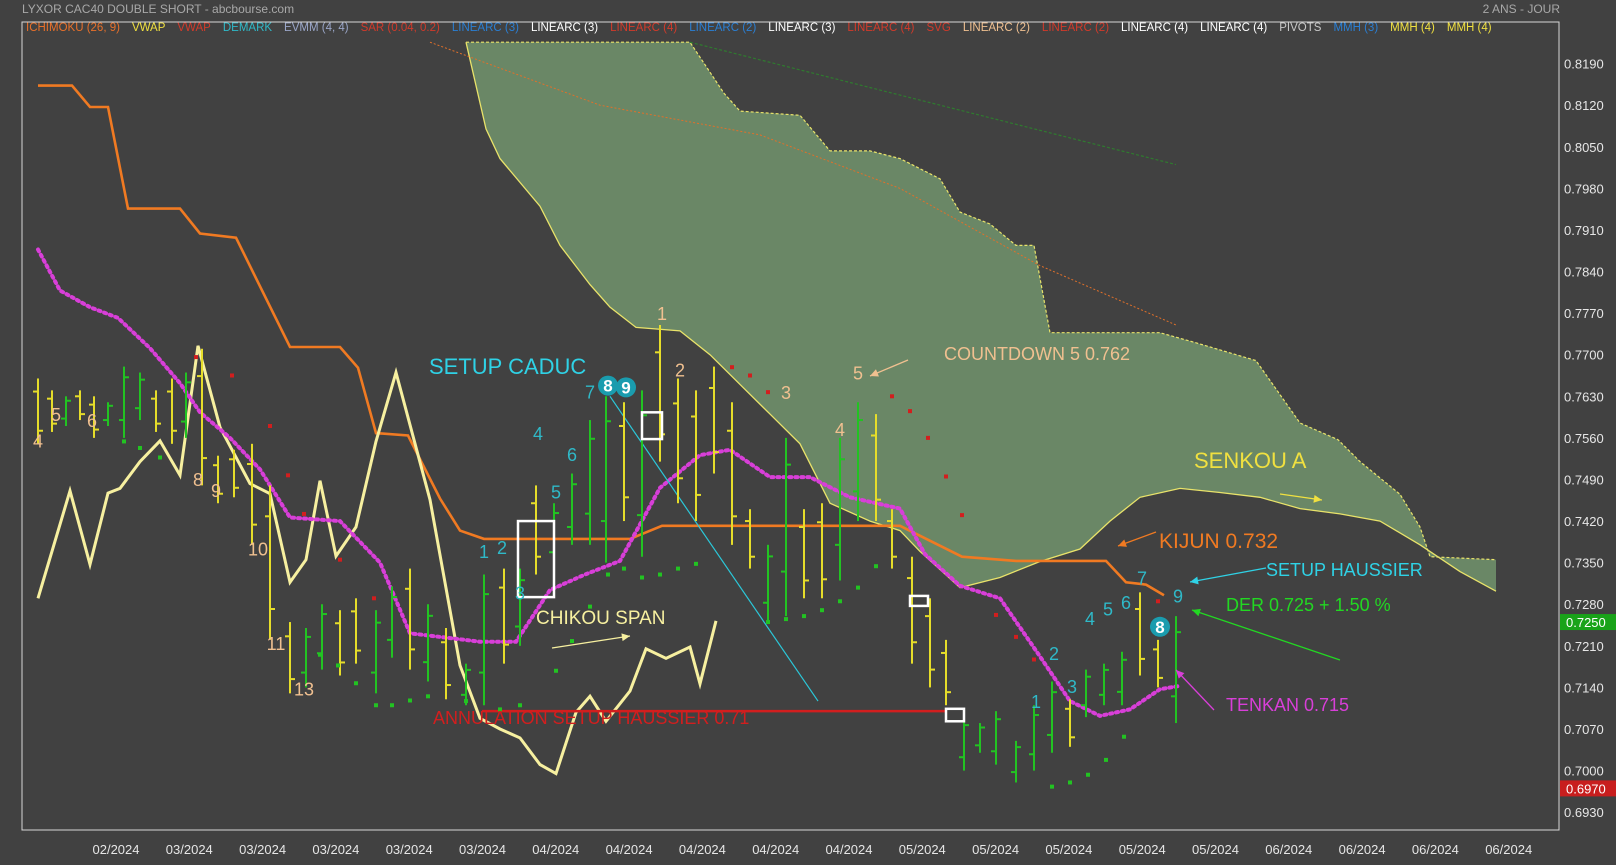  What do you see at coordinates (1037, 354) in the screenshot?
I see `annotation-countdown: COUNTDOWN 5 0.762` at bounding box center [1037, 354].